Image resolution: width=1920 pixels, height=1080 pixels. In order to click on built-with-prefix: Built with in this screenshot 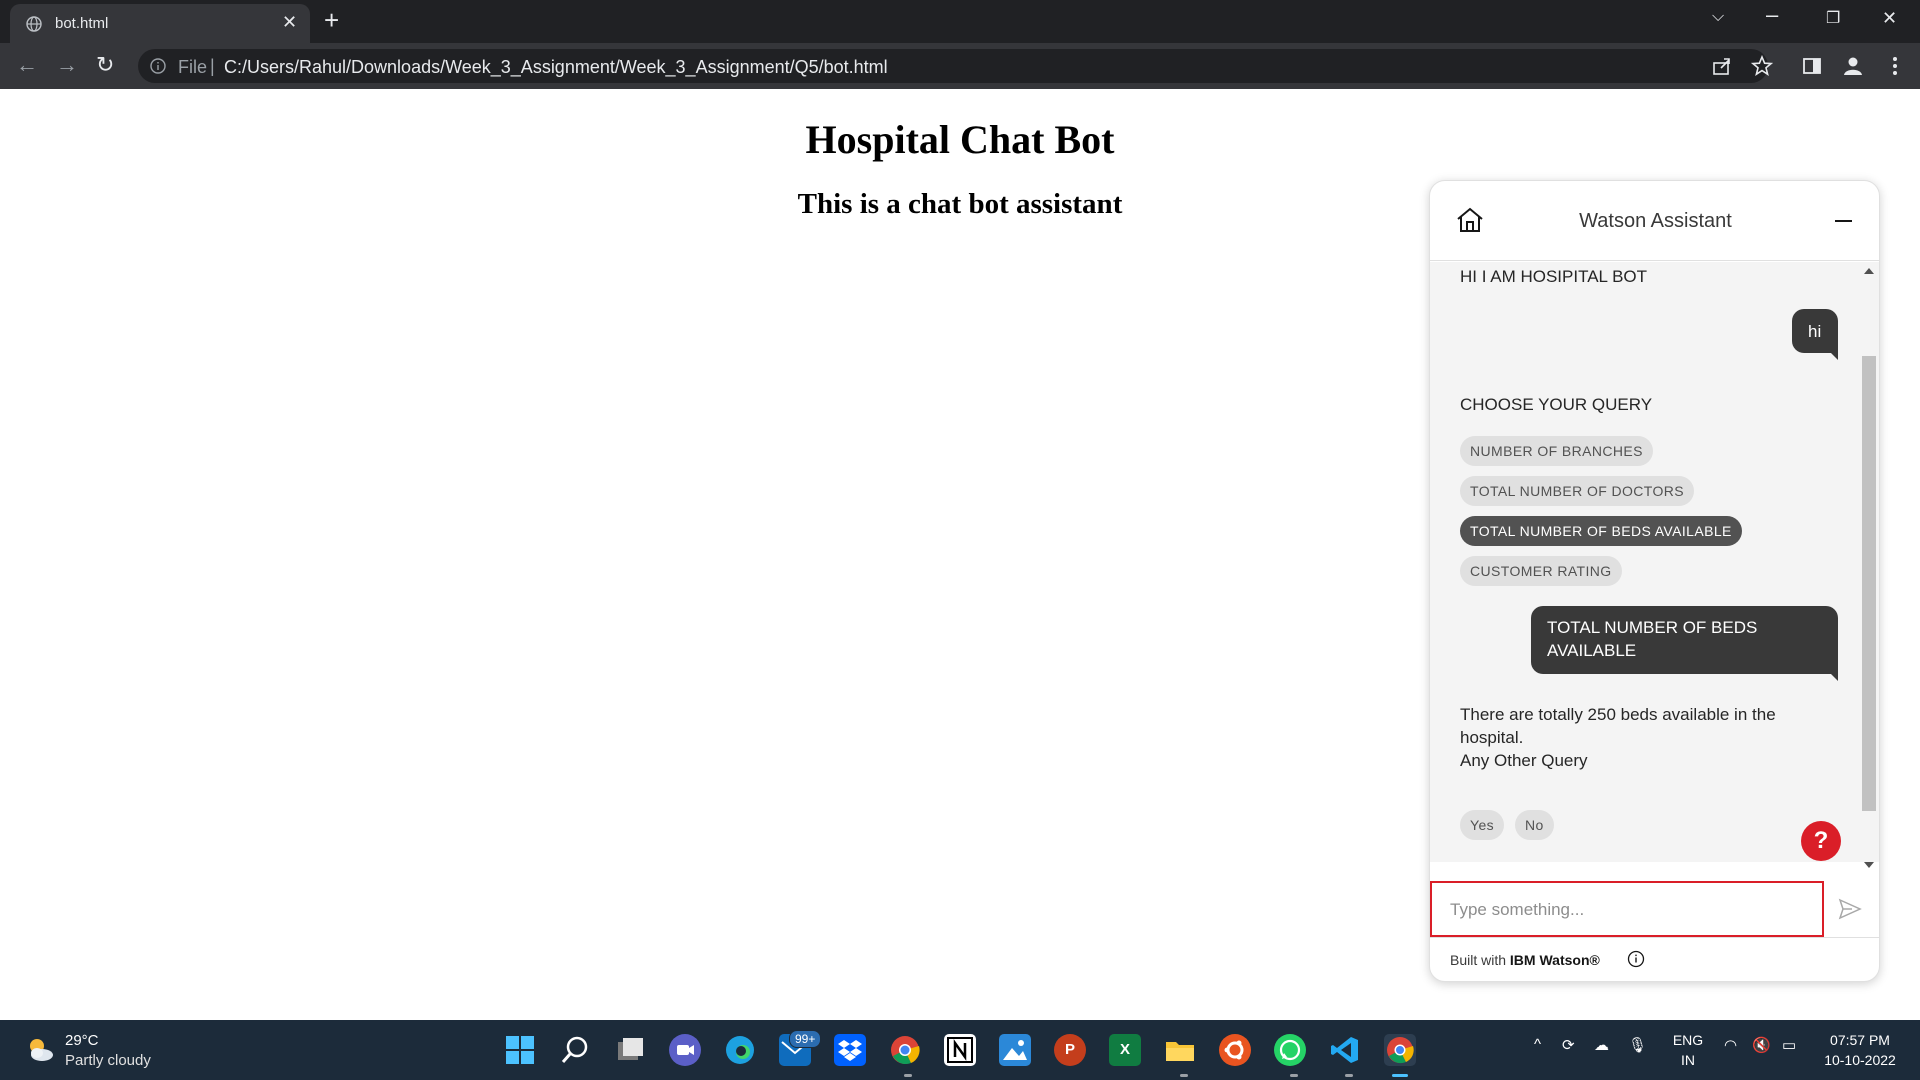, I will do `click(1478, 960)`.